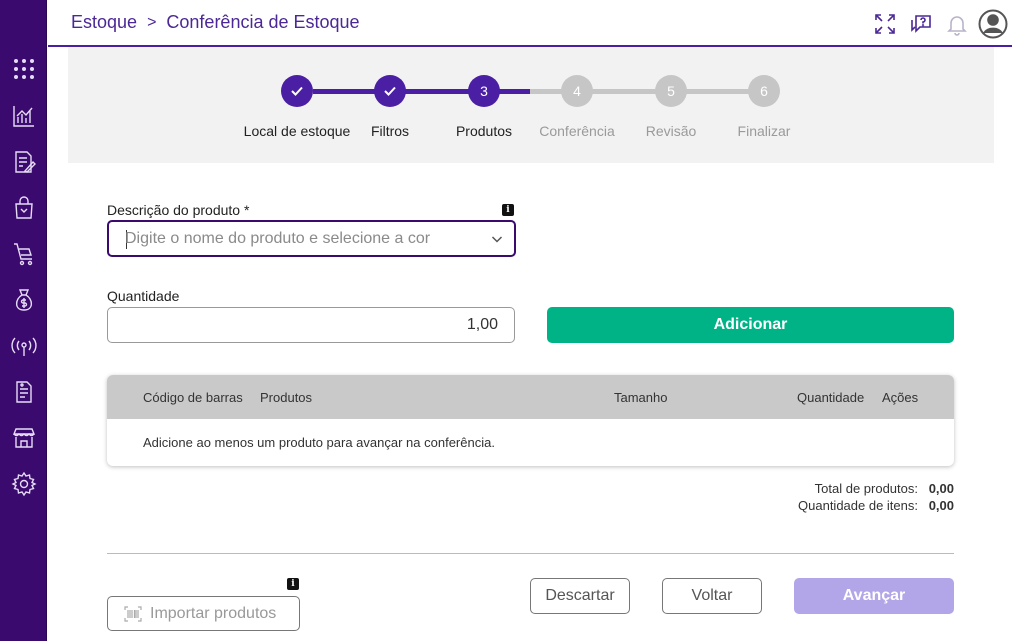 The width and height of the screenshot is (1012, 641). I want to click on column-quantity: Quantidade, so click(831, 397).